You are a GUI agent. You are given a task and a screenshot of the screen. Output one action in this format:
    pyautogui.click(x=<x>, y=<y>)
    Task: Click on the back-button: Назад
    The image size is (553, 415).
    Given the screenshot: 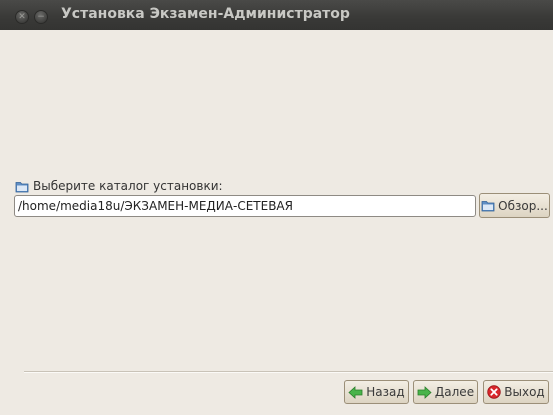 What is the action you would take?
    pyautogui.click(x=376, y=392)
    